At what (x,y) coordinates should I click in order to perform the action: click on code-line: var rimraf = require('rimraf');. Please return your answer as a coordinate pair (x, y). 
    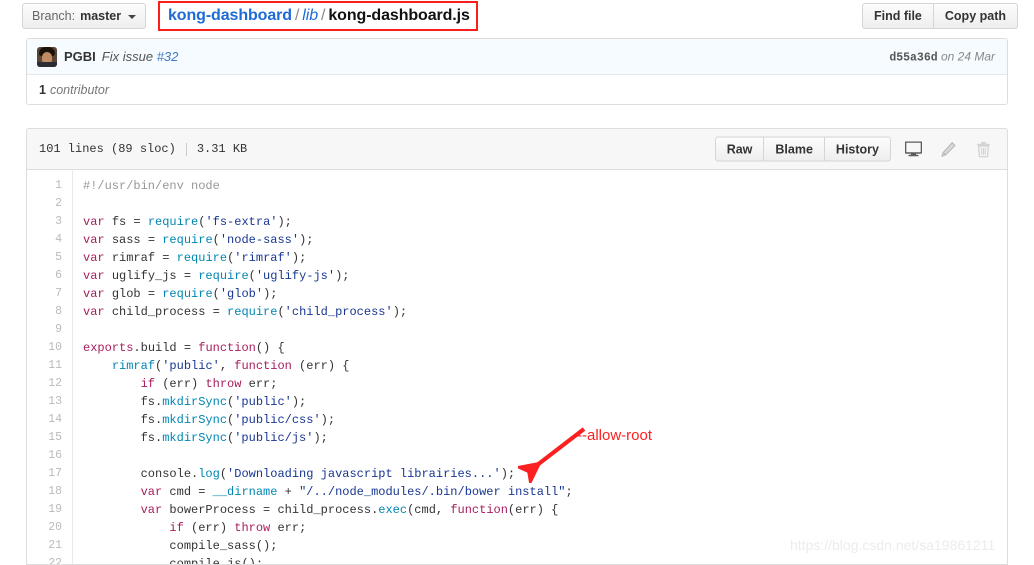
    Looking at the image, I should click on (545, 258).